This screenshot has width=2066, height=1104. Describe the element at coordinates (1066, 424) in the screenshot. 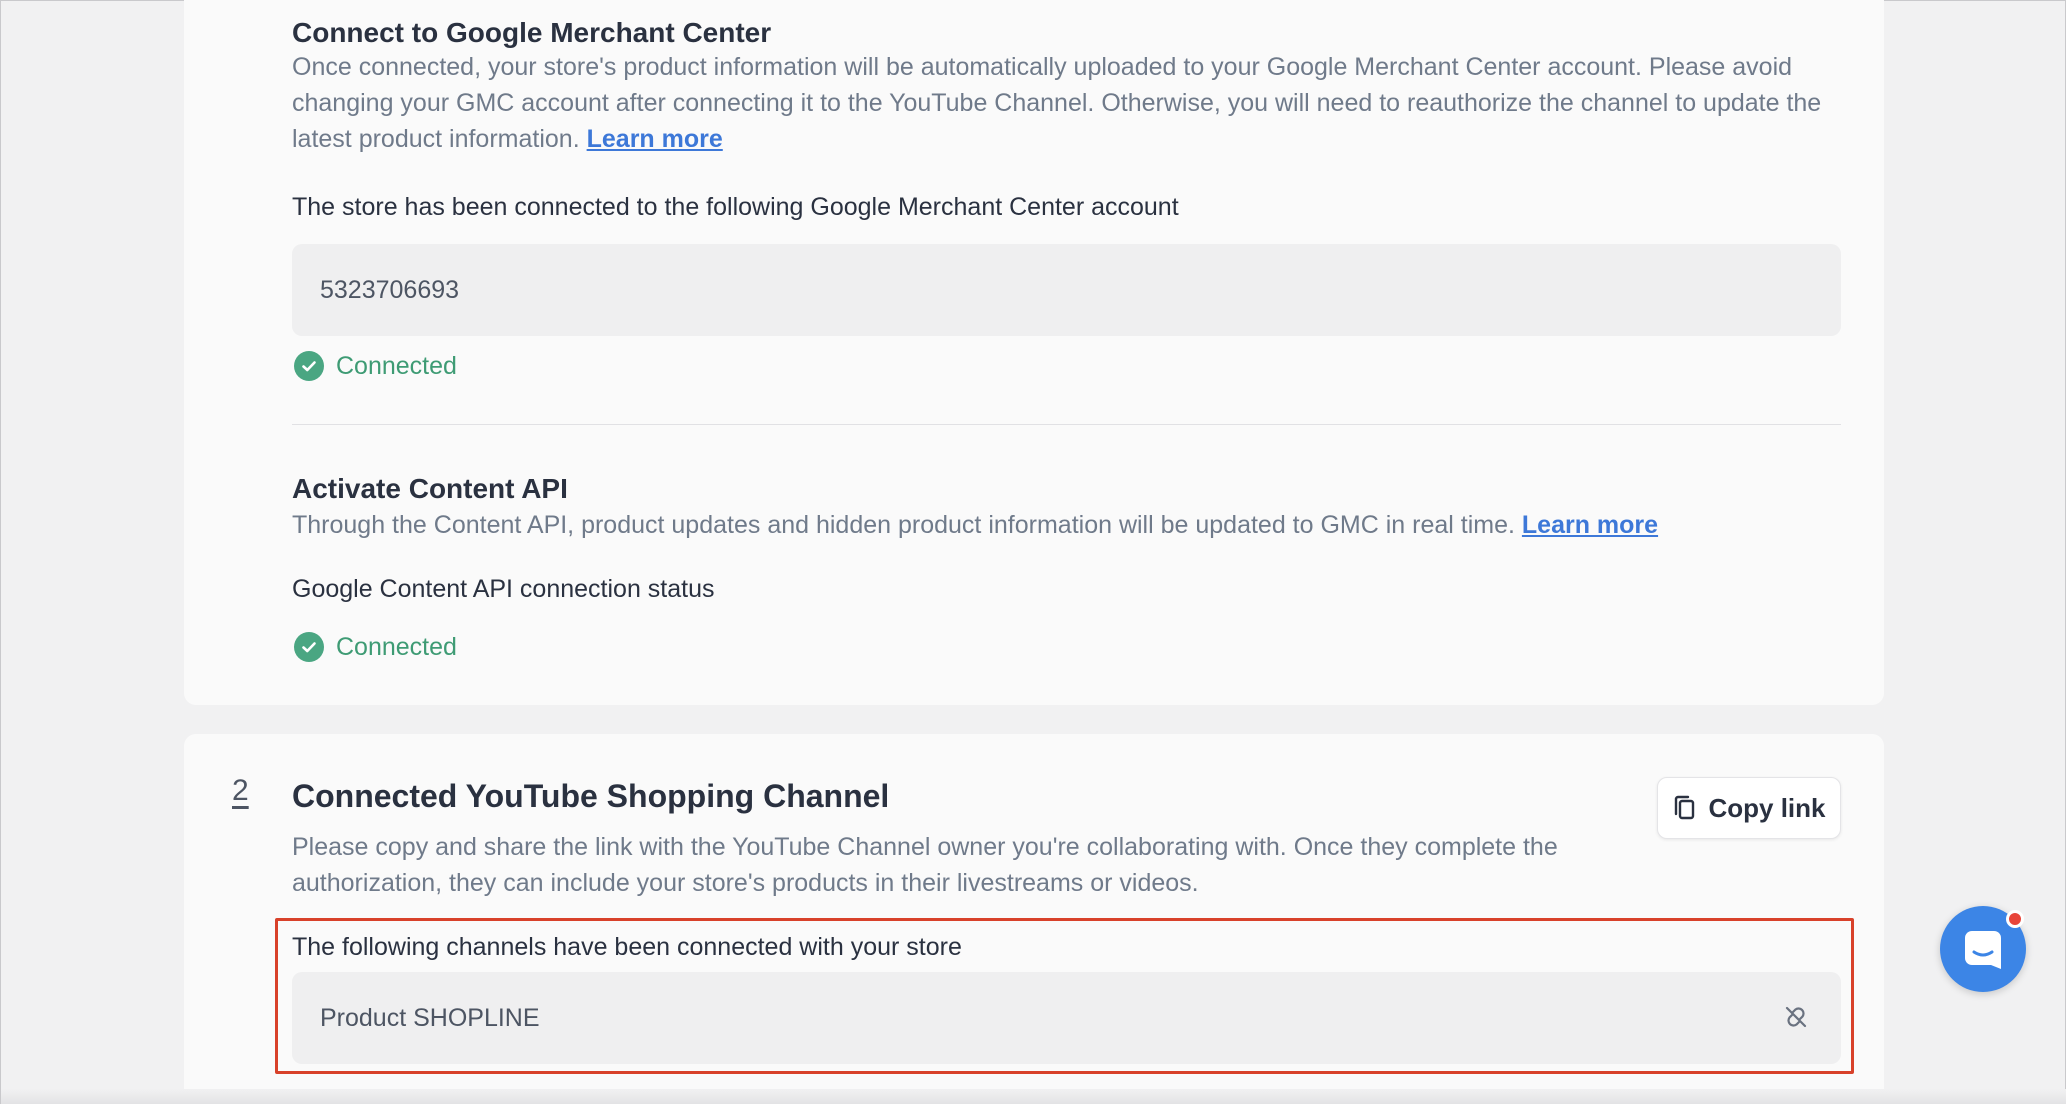

I see `section-divider` at that location.